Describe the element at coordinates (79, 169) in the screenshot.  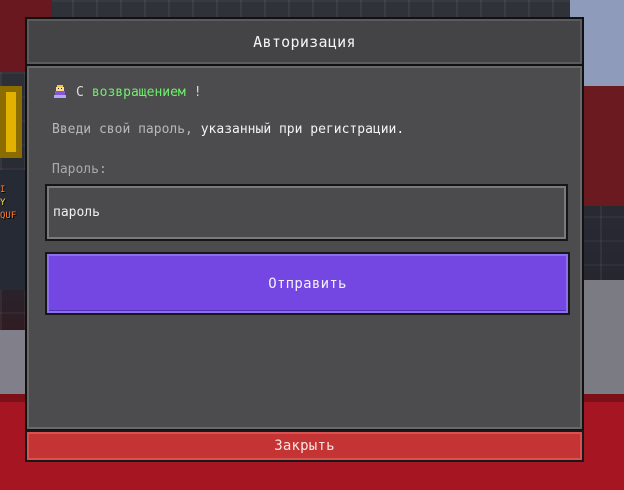
I see `password-label: Пароль:` at that location.